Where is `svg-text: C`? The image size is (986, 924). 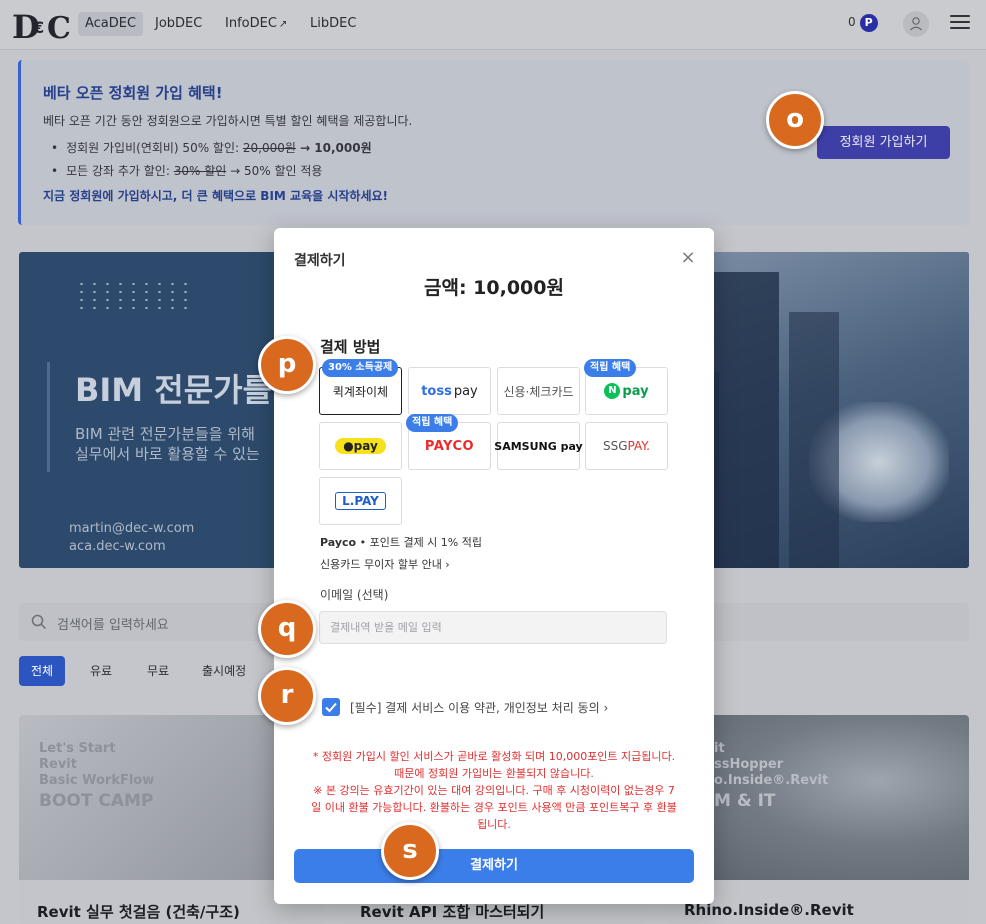 svg-text: C is located at coordinates (58, 26).